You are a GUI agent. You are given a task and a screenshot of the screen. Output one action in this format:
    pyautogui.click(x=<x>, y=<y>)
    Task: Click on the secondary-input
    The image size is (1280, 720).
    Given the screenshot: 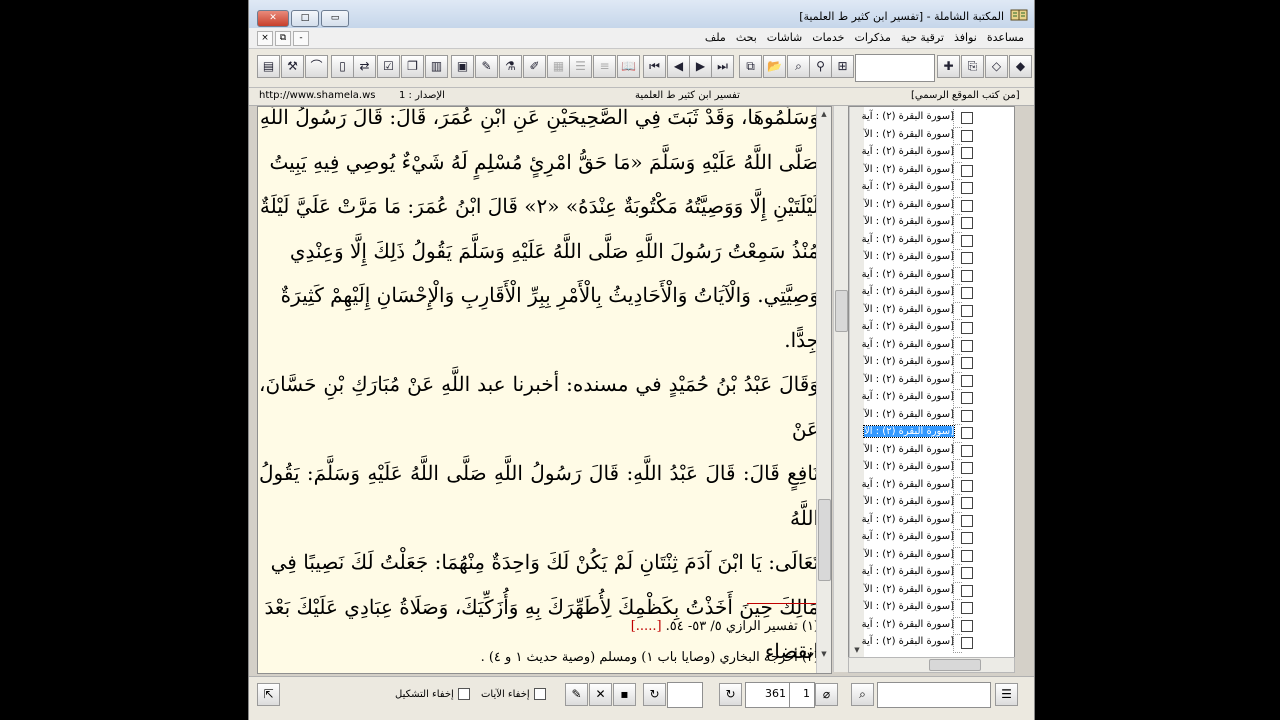 What is the action you would take?
    pyautogui.click(x=685, y=695)
    